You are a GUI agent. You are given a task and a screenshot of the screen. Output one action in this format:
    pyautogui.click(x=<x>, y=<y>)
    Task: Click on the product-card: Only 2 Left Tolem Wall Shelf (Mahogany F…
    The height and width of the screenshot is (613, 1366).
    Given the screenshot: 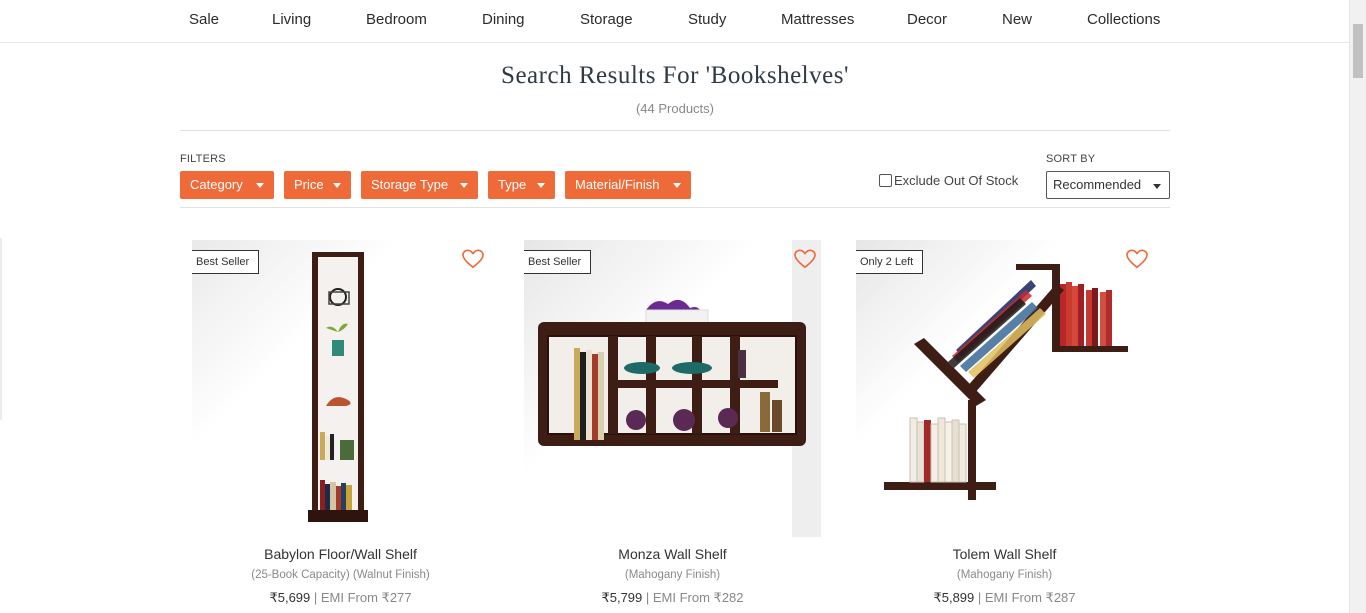 What is the action you would take?
    pyautogui.click(x=1004, y=426)
    